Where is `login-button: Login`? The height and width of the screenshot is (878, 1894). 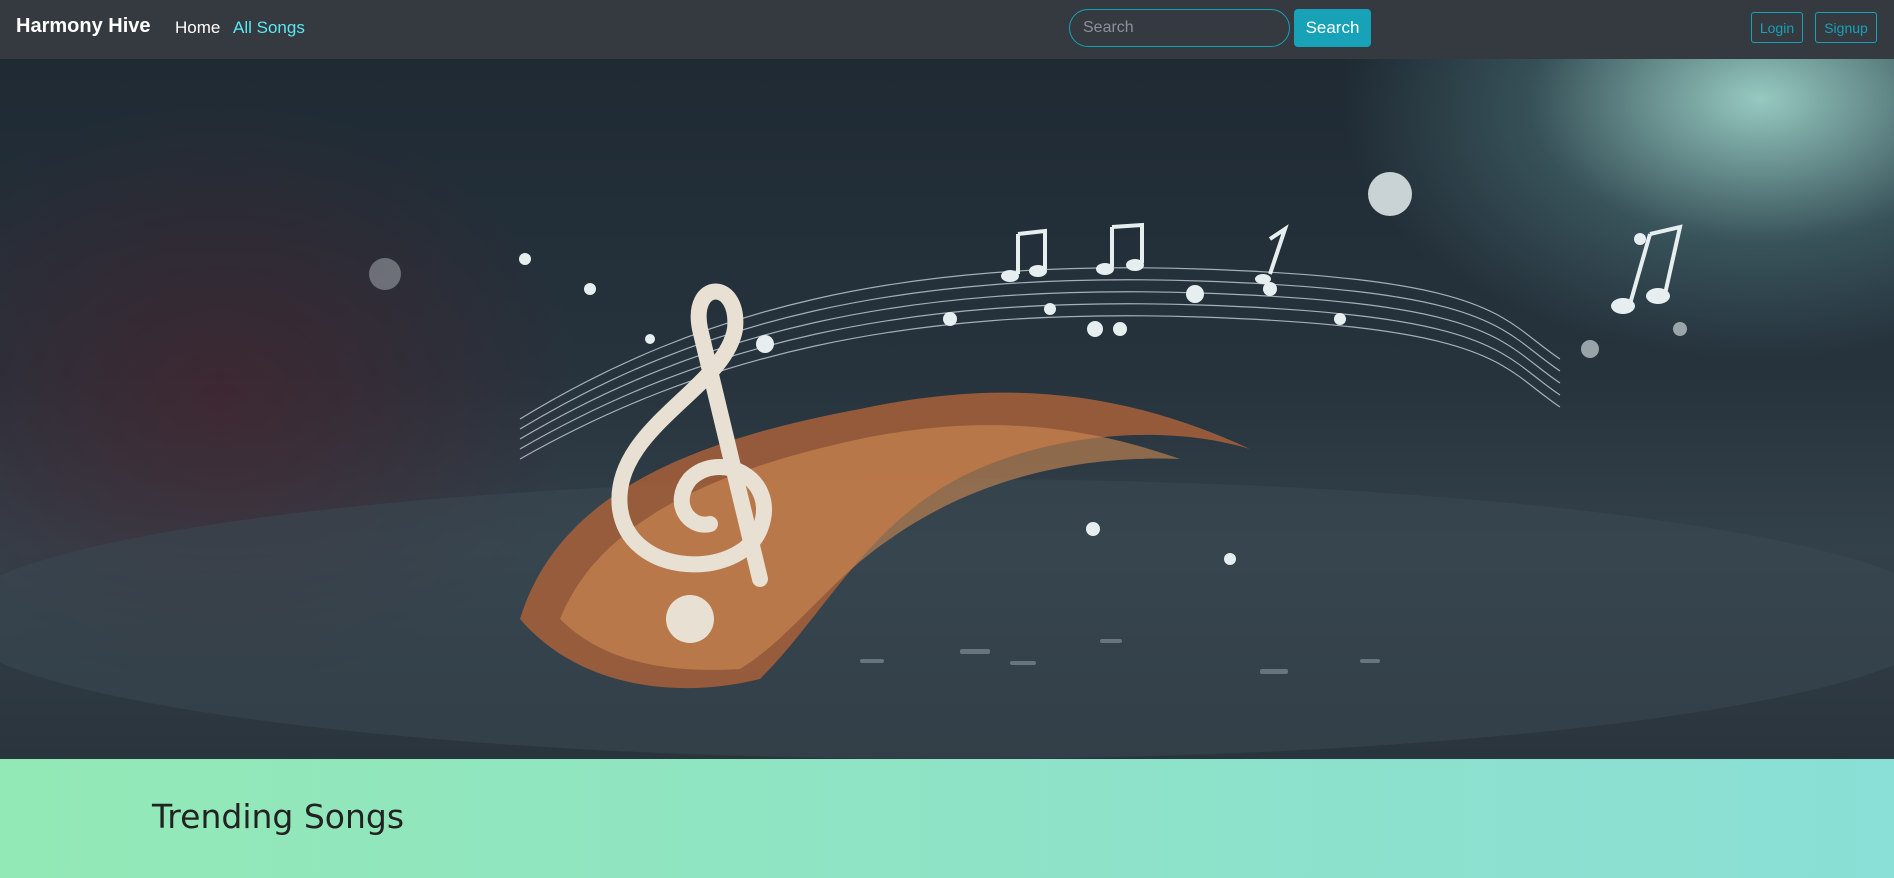
login-button: Login is located at coordinates (1777, 27).